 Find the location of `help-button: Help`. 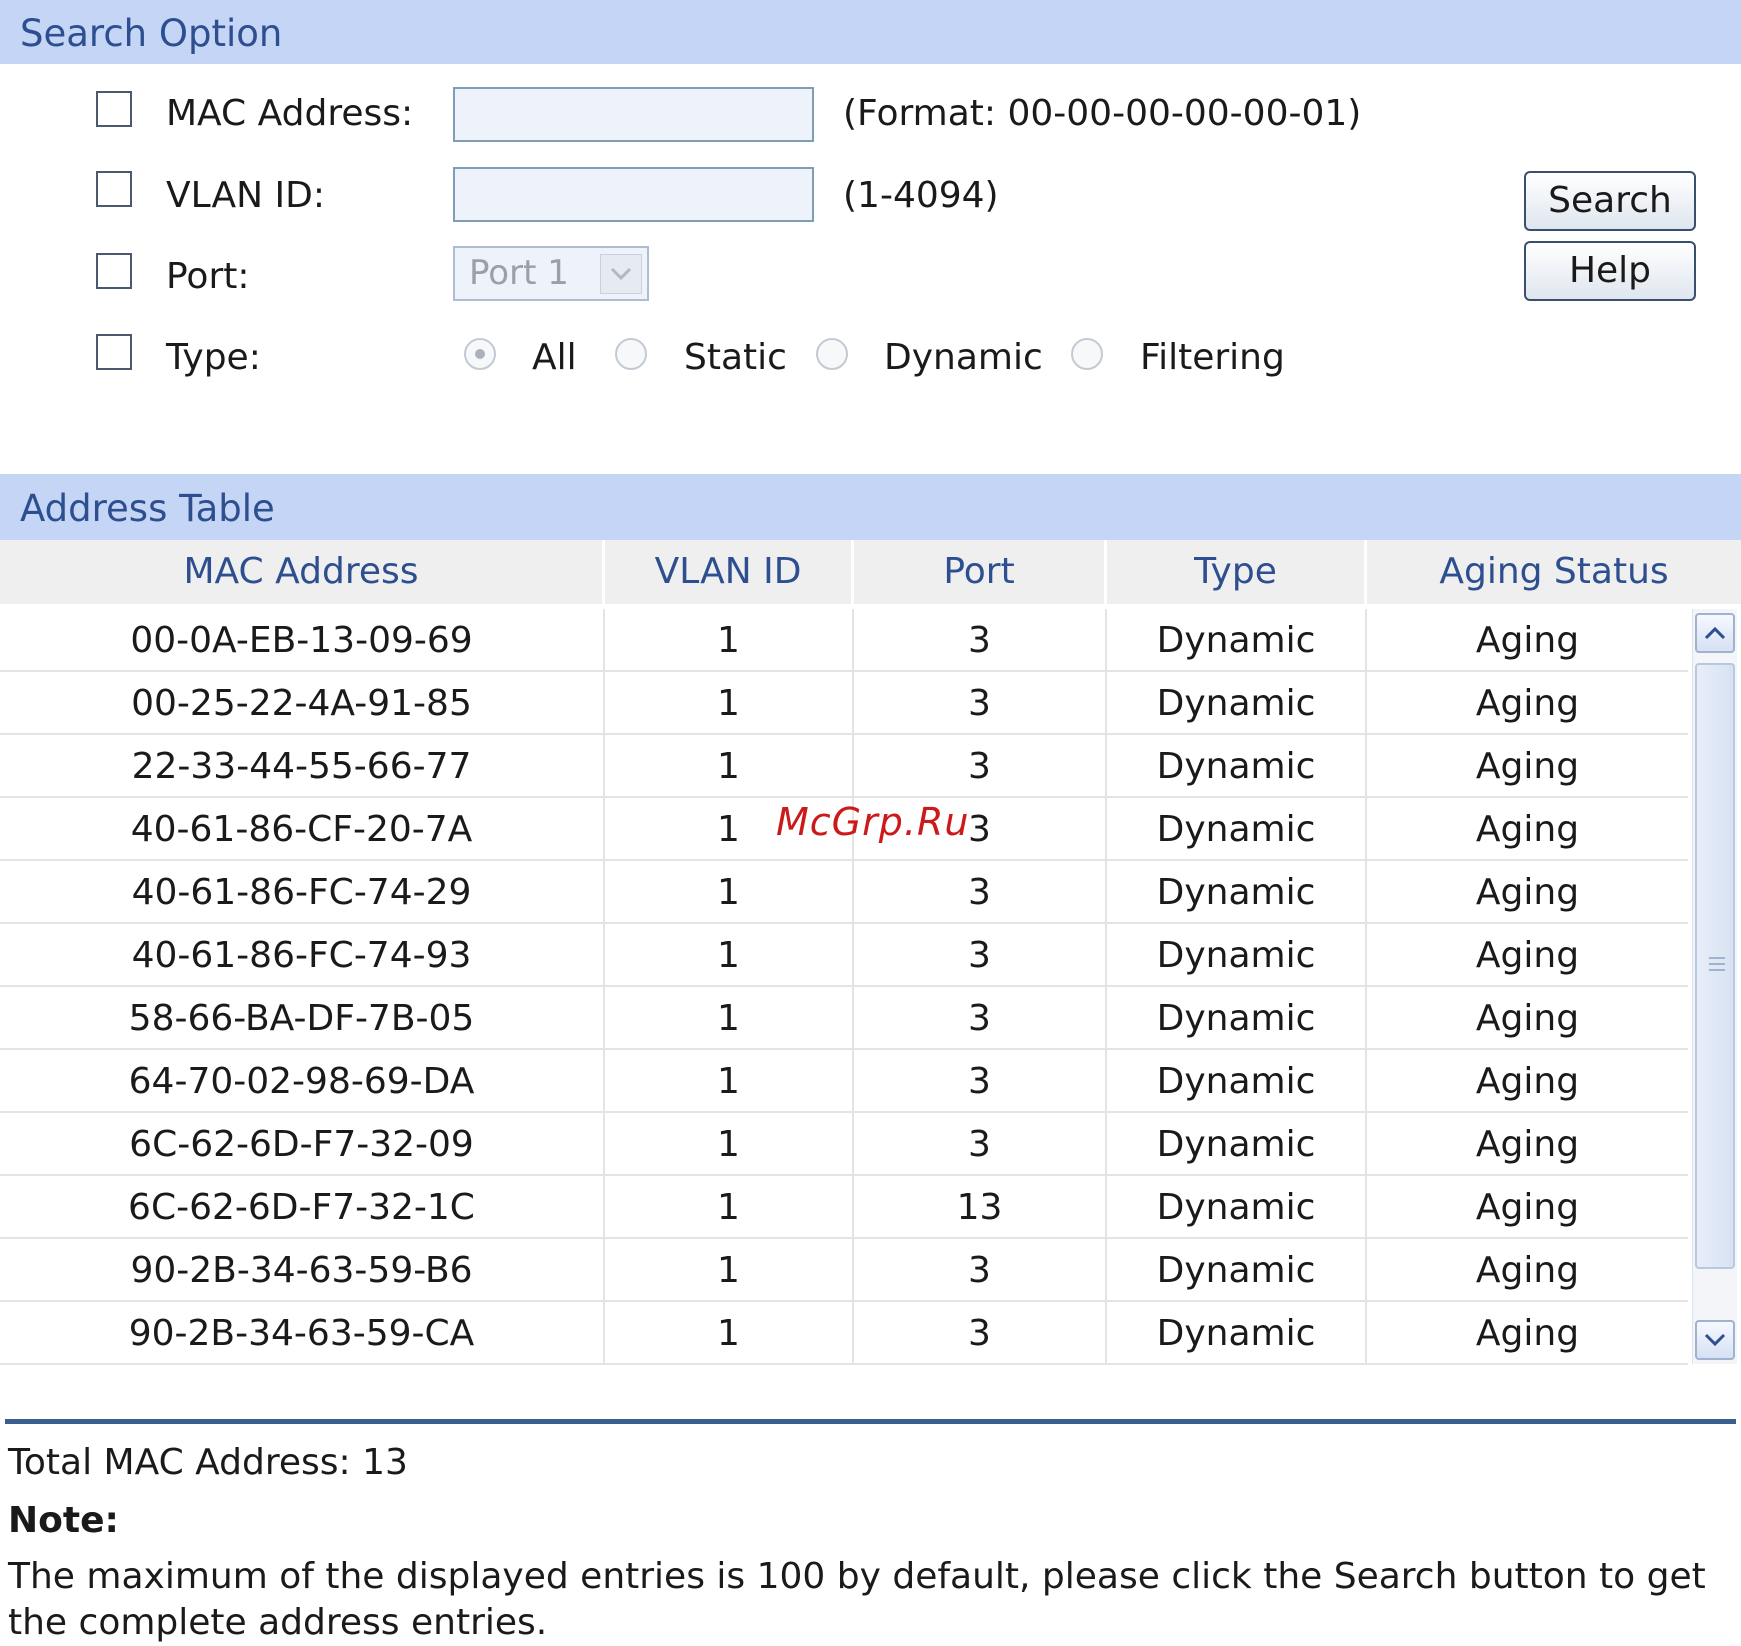

help-button: Help is located at coordinates (1610, 271).